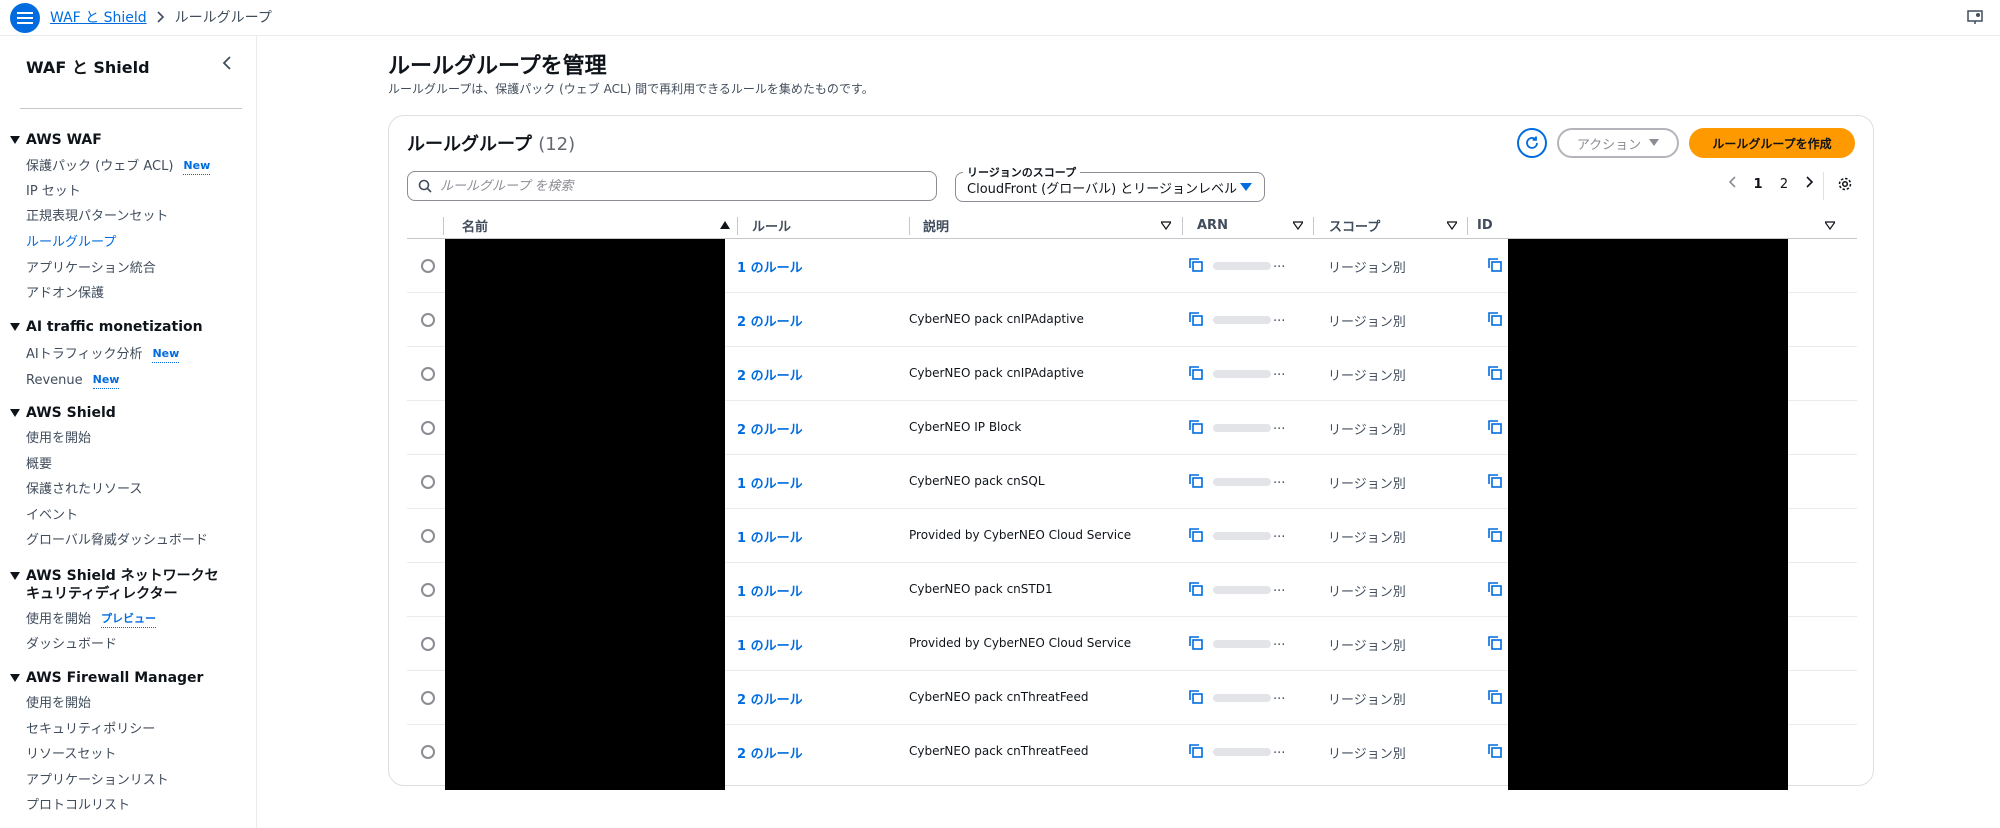 The height and width of the screenshot is (828, 2000). I want to click on actions-button: アクション, so click(1618, 143).